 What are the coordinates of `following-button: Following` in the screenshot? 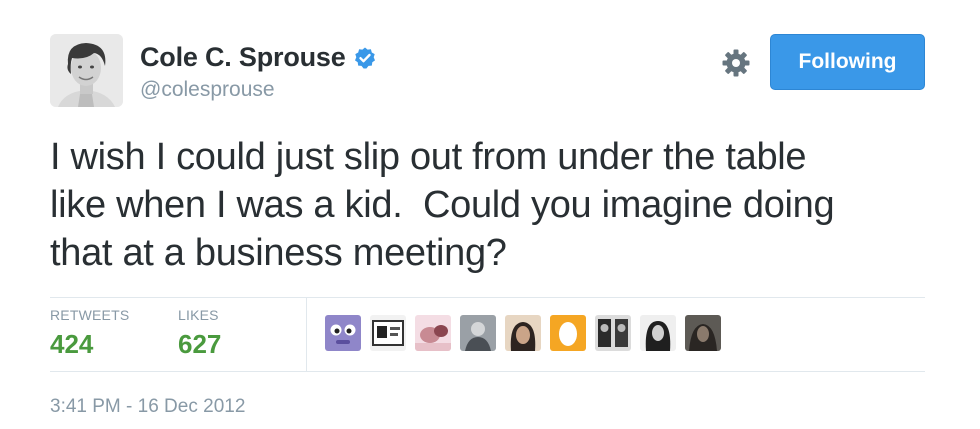 It's located at (847, 62).